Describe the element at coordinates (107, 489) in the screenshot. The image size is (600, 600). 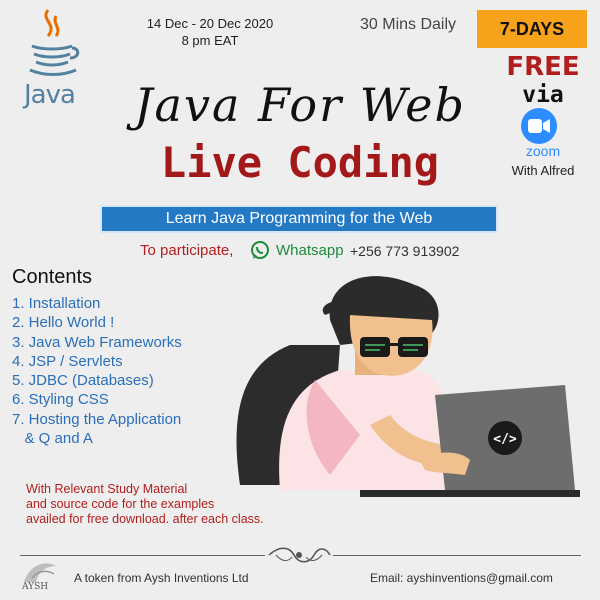
I see `material-line: With Relevant Study Material` at that location.